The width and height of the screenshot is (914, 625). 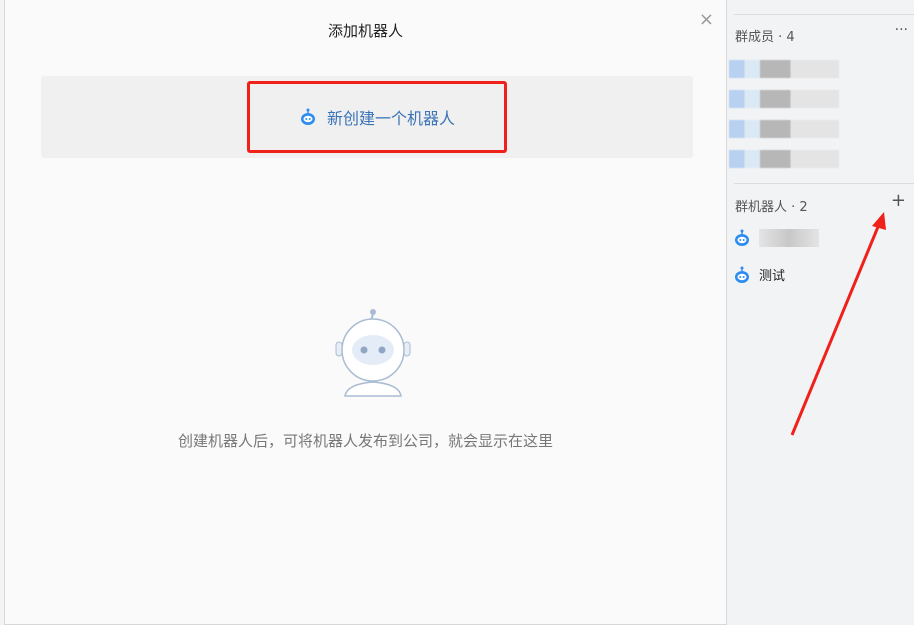 I want to click on close-icon: ×, so click(x=706, y=19).